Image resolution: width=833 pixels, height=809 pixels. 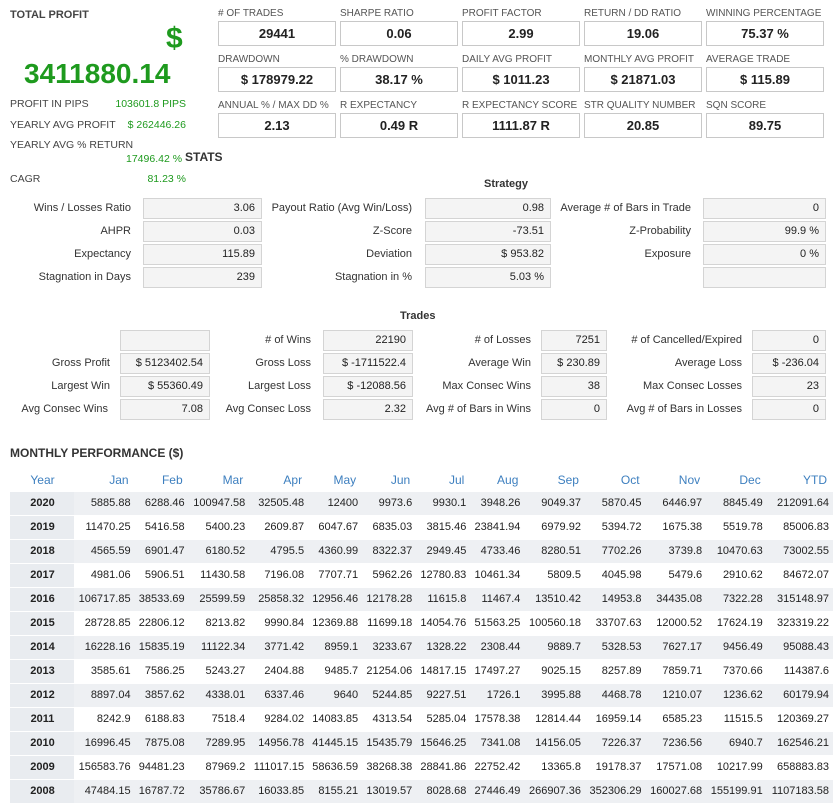 What do you see at coordinates (154, 159) in the screenshot?
I see `summary-value: 17496.42 %` at bounding box center [154, 159].